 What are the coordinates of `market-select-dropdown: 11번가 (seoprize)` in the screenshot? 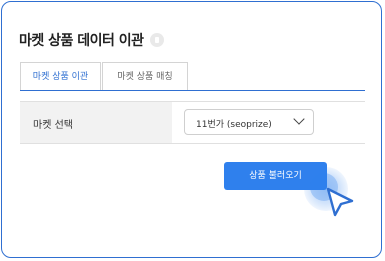 It's located at (249, 122).